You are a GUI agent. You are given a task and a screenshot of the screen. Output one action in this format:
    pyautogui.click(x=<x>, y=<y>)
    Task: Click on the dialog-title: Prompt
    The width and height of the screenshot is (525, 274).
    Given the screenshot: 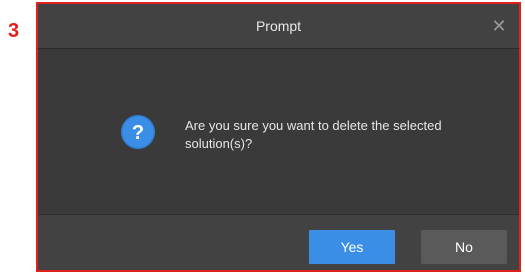 What is the action you would take?
    pyautogui.click(x=278, y=26)
    